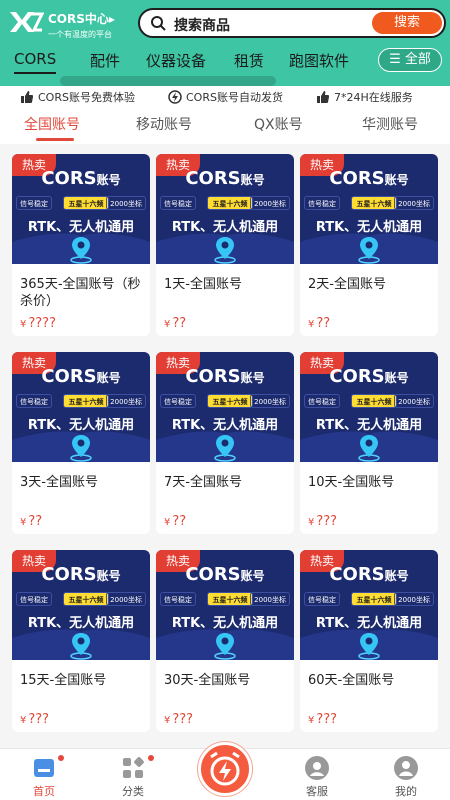 The width and height of the screenshot is (450, 800). Describe the element at coordinates (168, 81) in the screenshot. I see `scroll-indicator` at that location.